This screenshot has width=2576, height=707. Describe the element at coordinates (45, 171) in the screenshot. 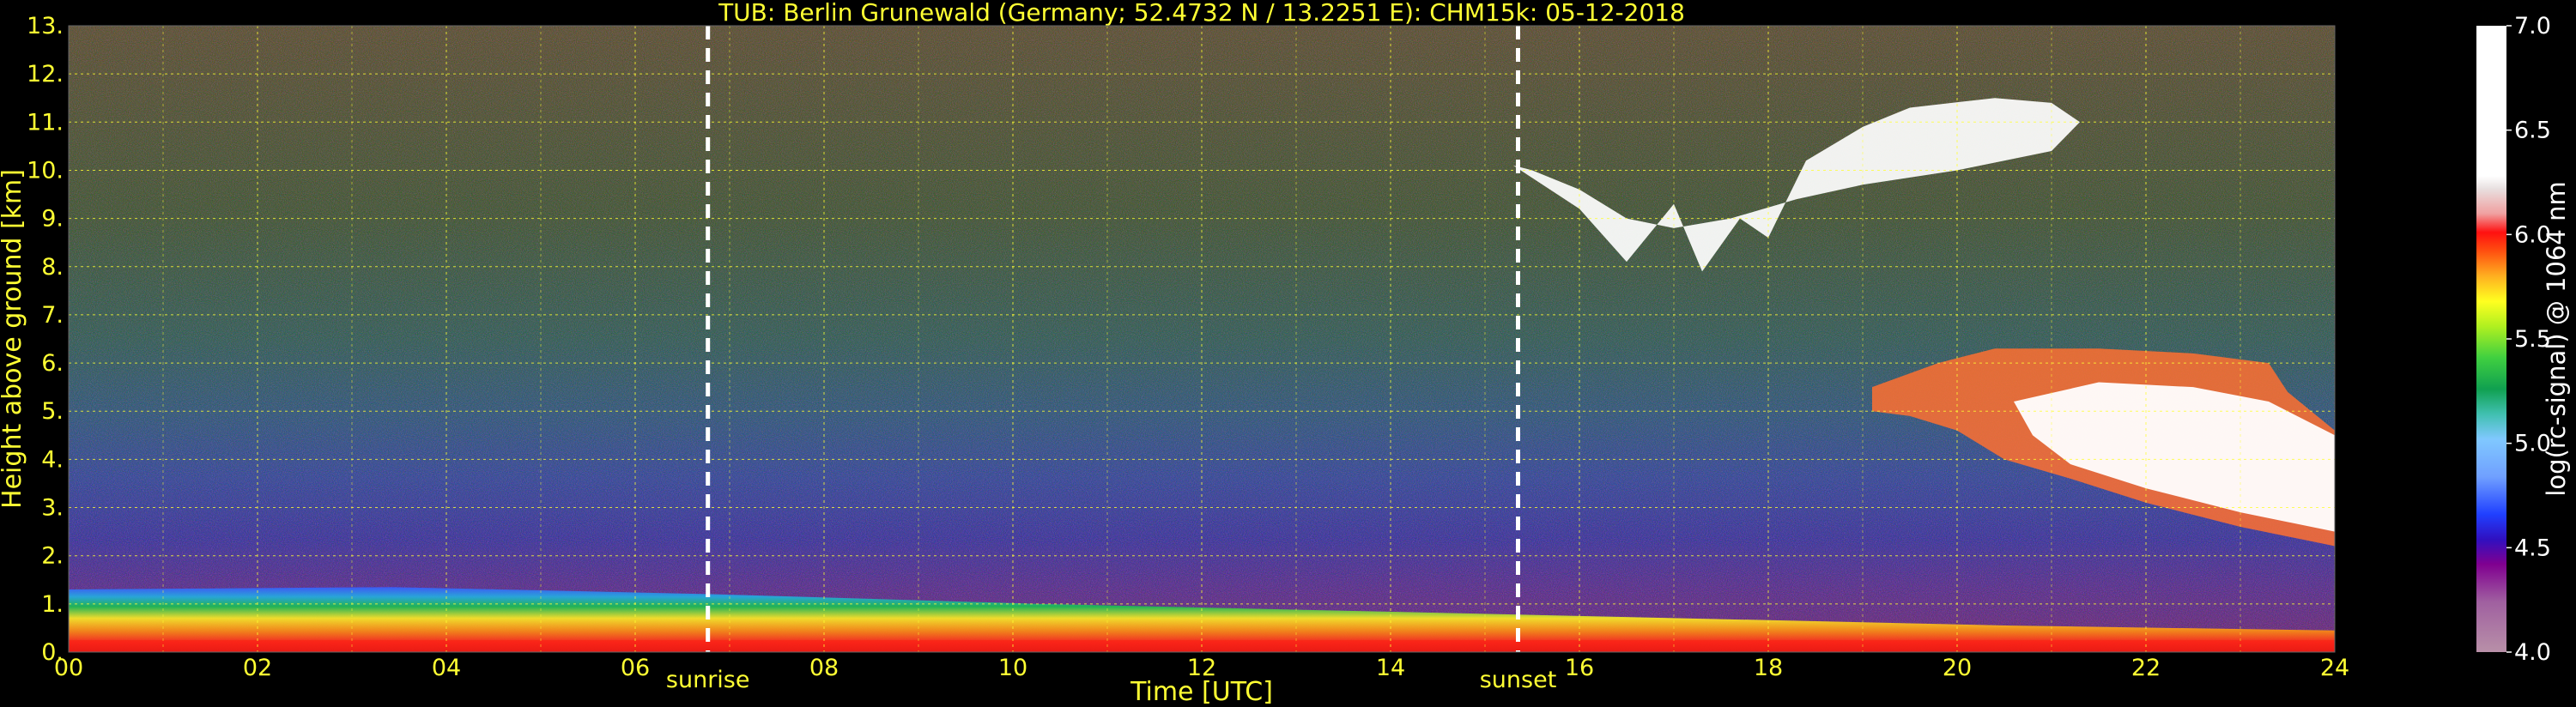

I see `y-tick-label: 10.` at that location.